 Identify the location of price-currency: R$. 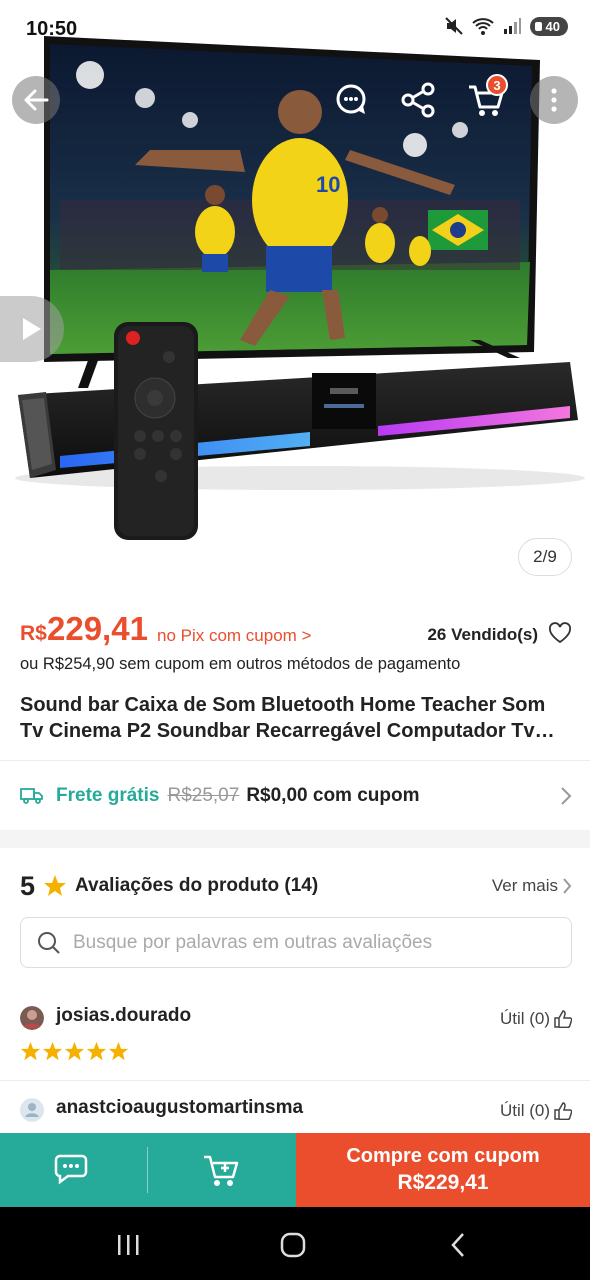
(33, 633).